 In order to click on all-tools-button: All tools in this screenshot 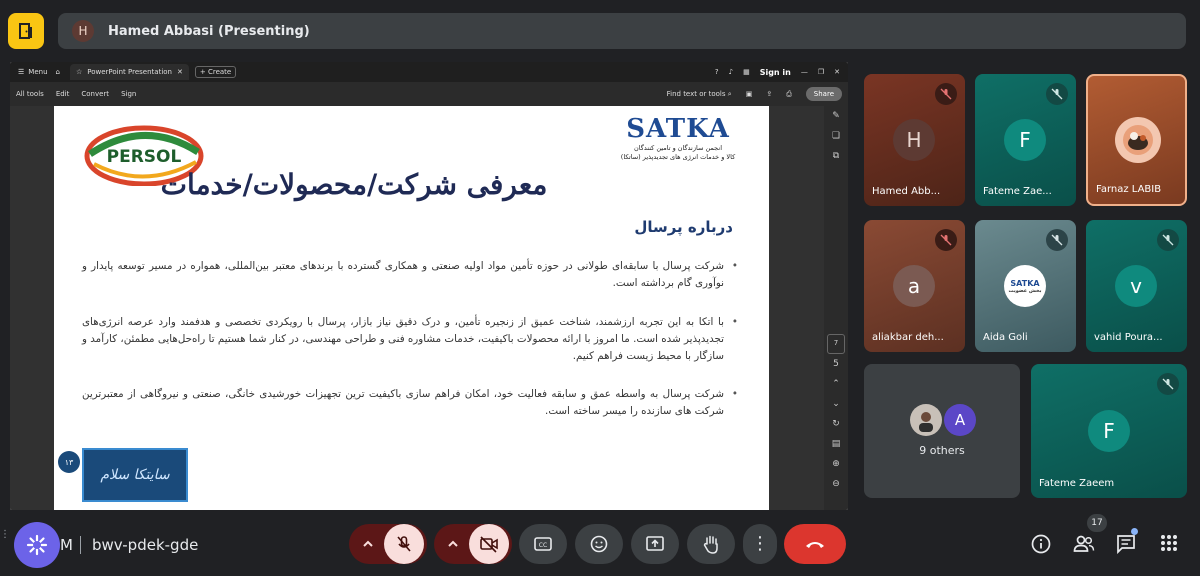, I will do `click(30, 94)`.